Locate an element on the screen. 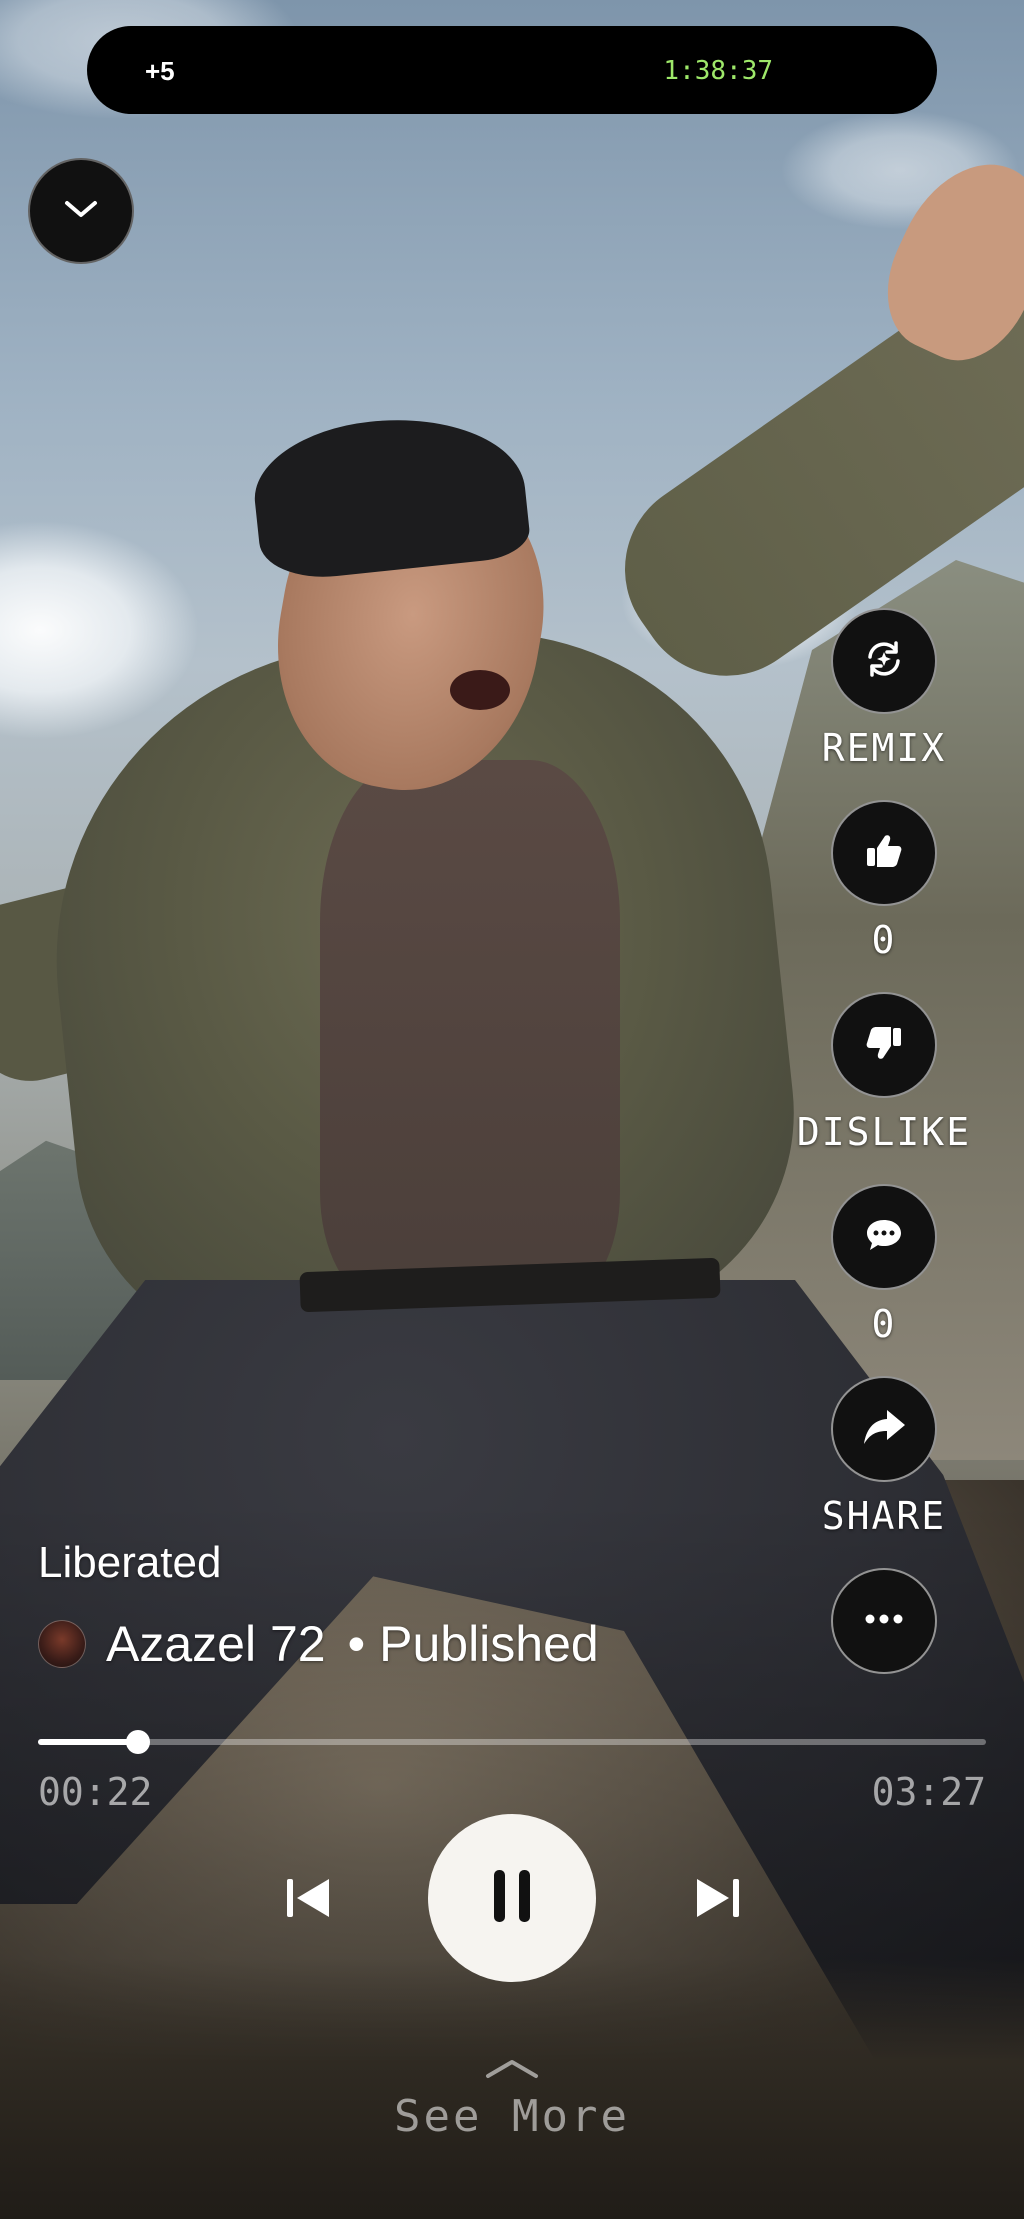  artist-name: Azazel 72 is located at coordinates (216, 1644).